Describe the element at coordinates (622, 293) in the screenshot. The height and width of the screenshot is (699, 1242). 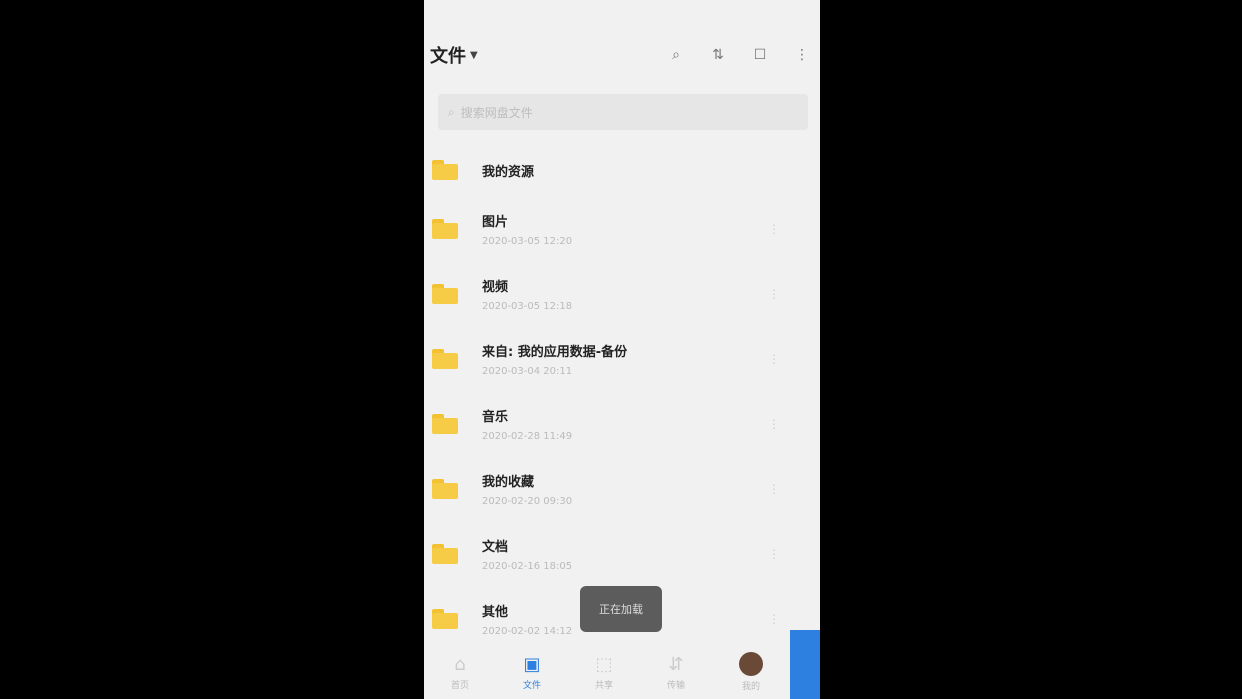
I see `list-item: 视频 2020-03-05 12:18 ⋮` at that location.